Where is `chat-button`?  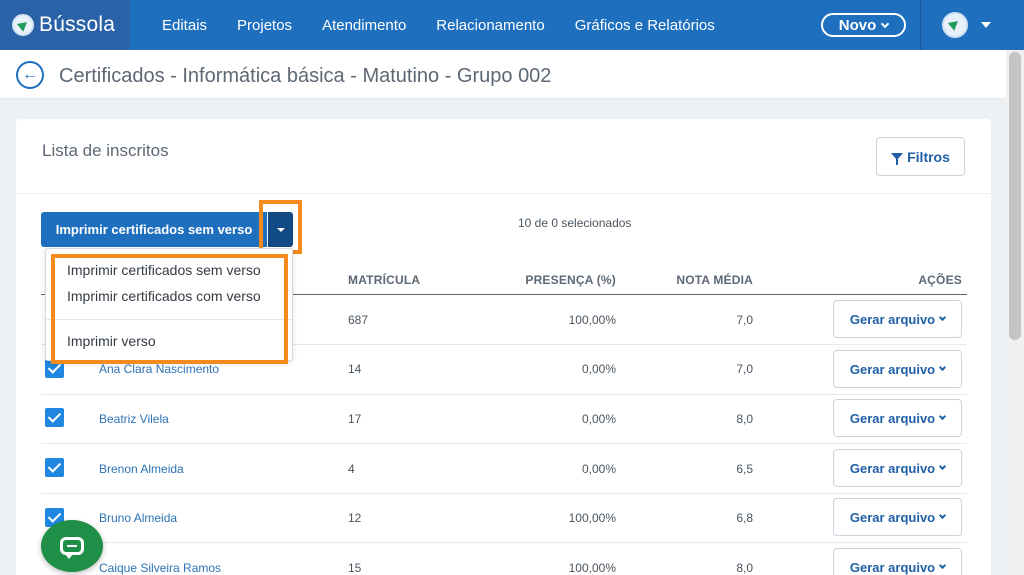 chat-button is located at coordinates (72, 546).